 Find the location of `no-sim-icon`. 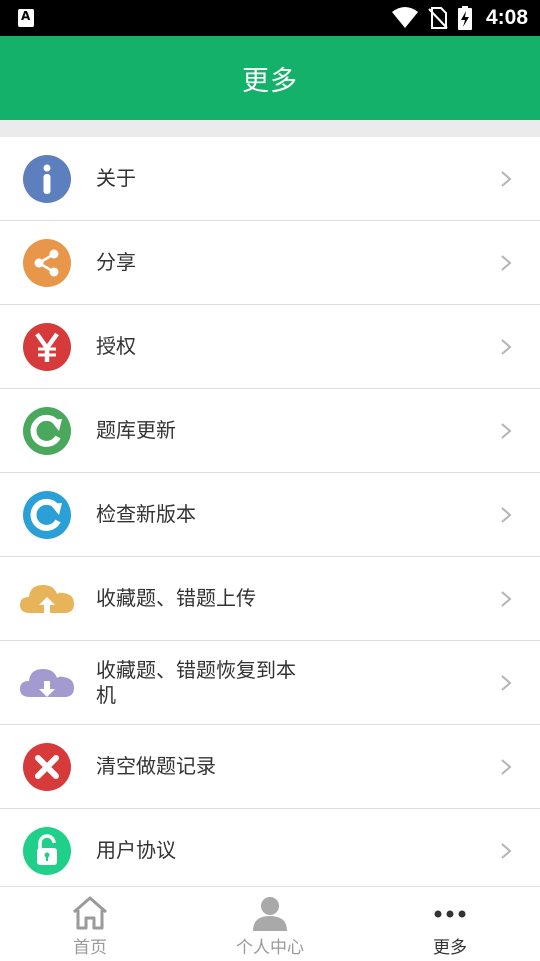

no-sim-icon is located at coordinates (438, 18).